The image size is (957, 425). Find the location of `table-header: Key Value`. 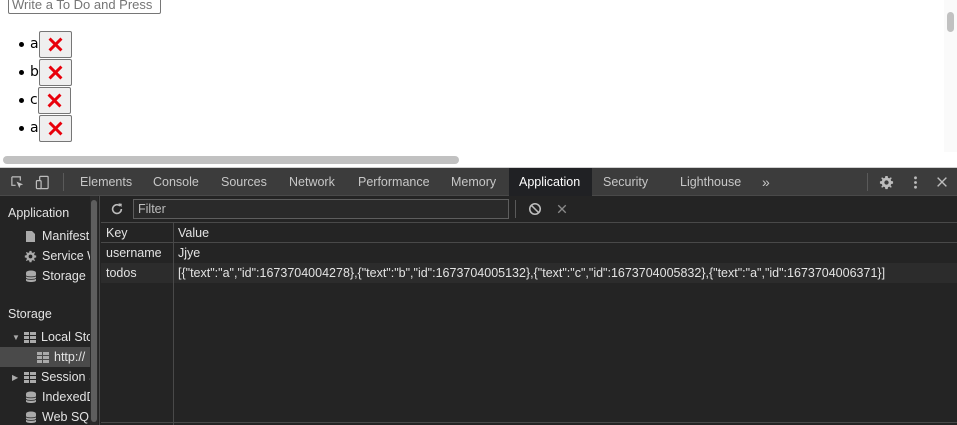

table-header: Key Value is located at coordinates (529, 233).